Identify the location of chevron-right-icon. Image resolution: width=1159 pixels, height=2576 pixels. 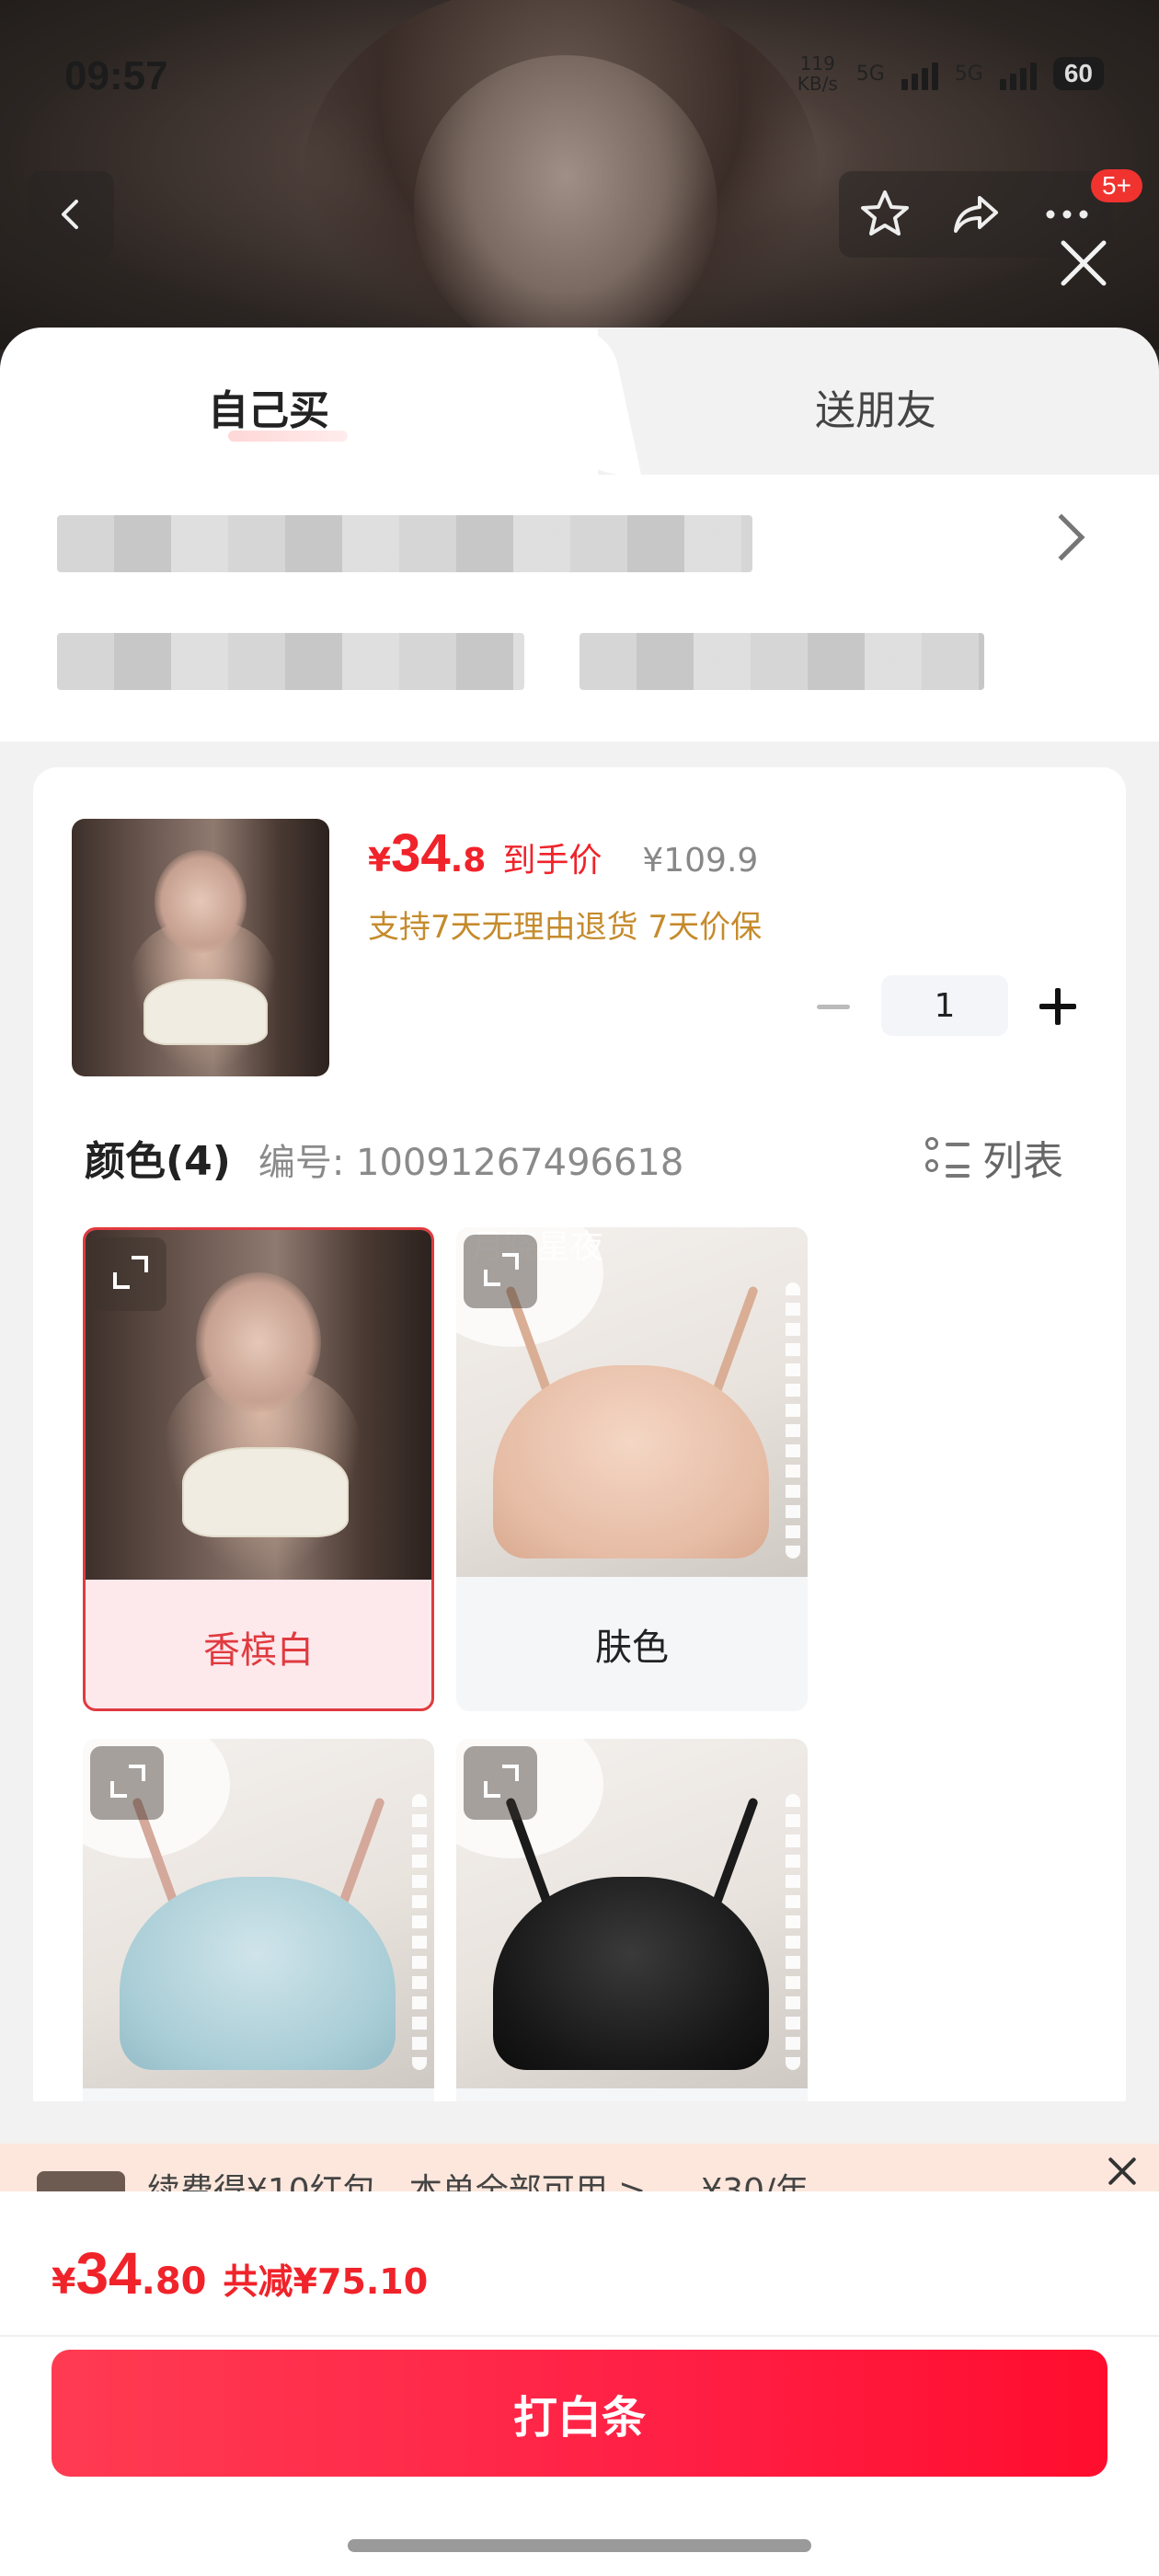
(1061, 537).